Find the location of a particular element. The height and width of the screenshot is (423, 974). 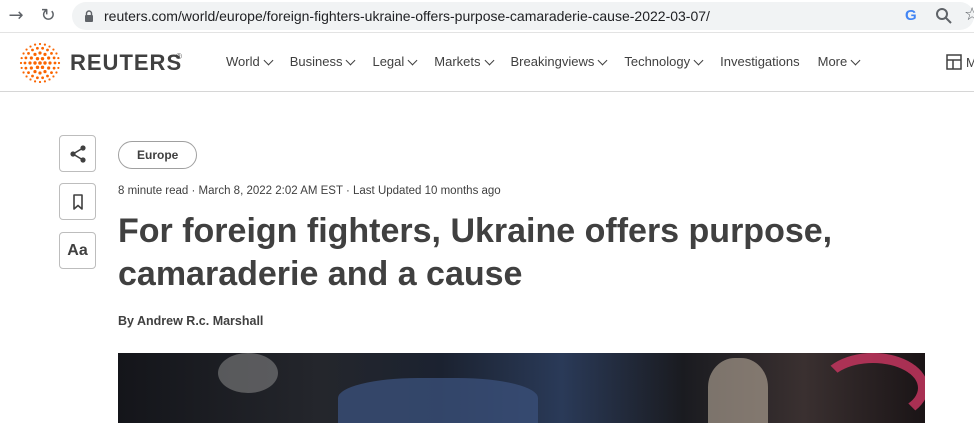

section-tag: Europe is located at coordinates (158, 155).